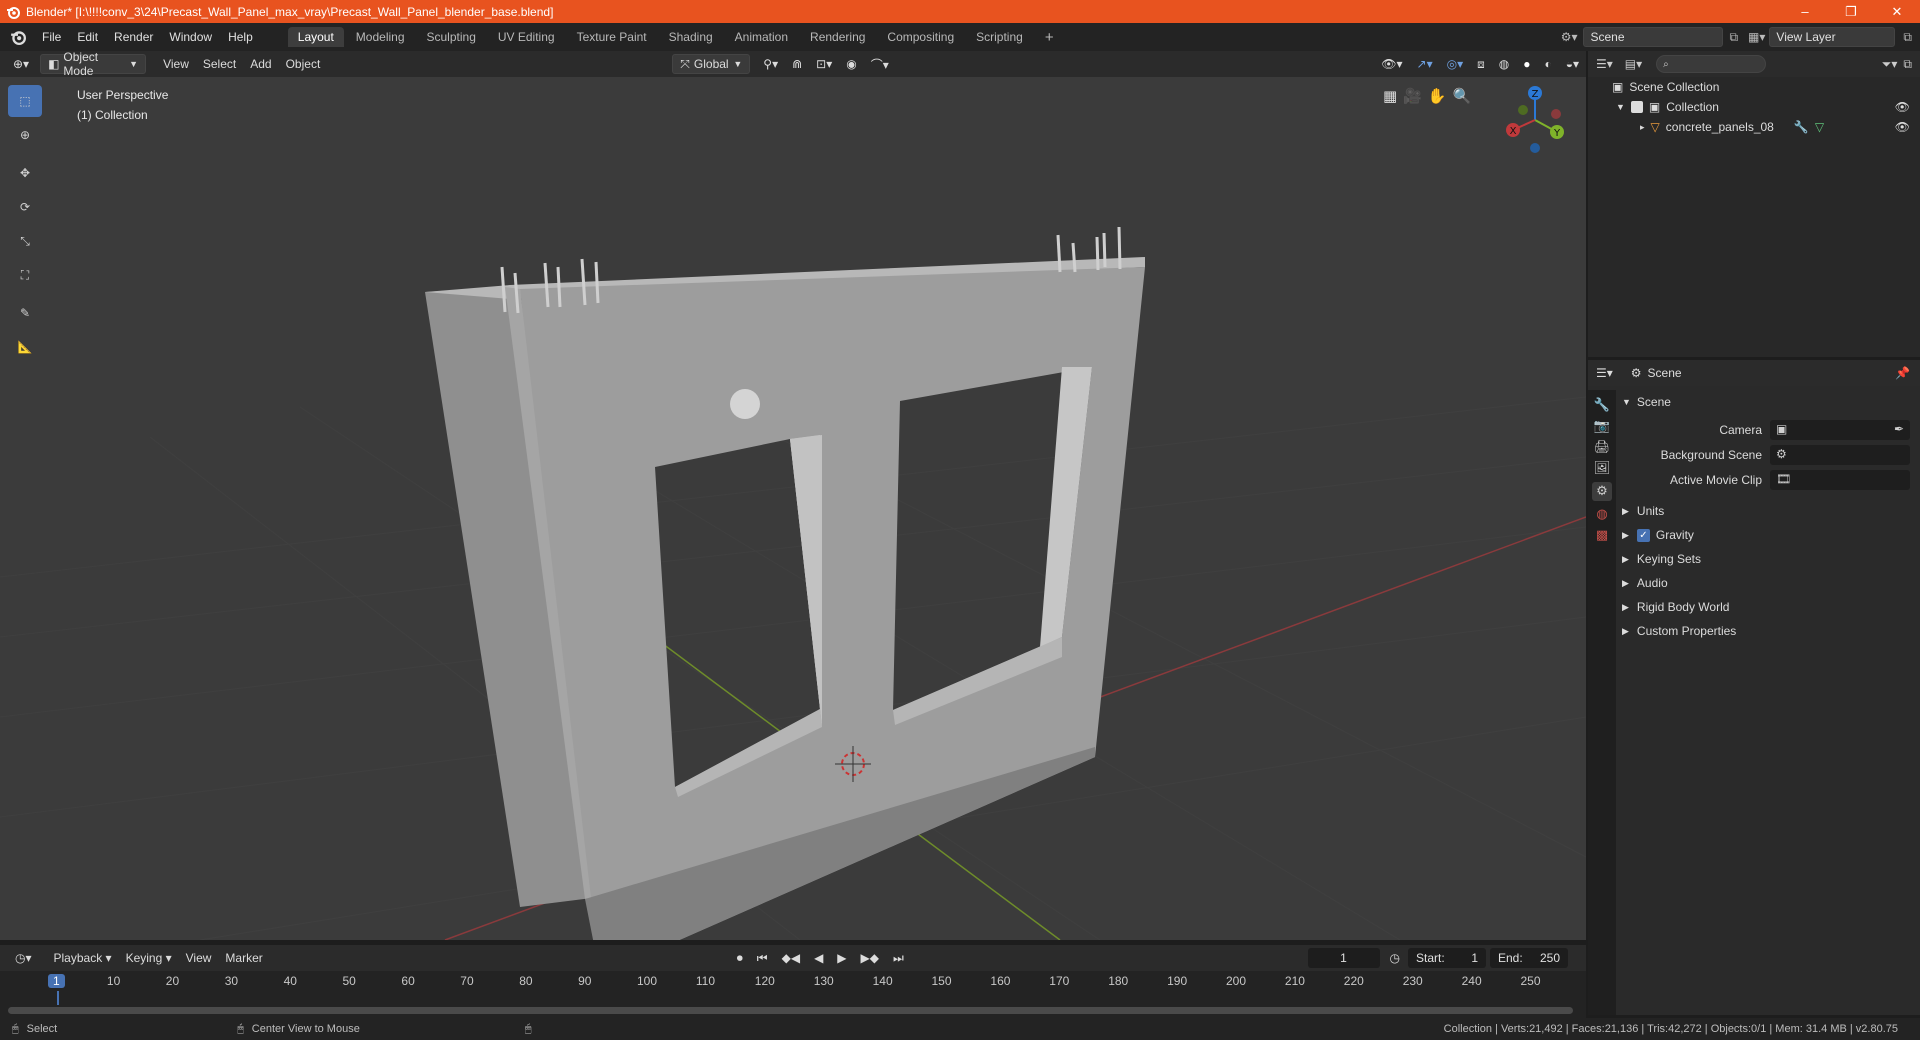 The width and height of the screenshot is (1920, 1040). What do you see at coordinates (149, 958) in the screenshot?
I see `menu-keying: Keying ▾` at bounding box center [149, 958].